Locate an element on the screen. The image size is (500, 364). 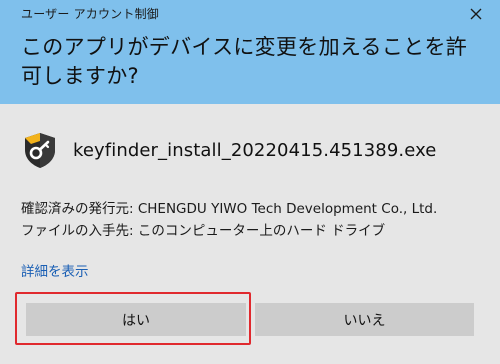
app-filename: keyfinder_install_20220415.451389.exe is located at coordinates (255, 150).